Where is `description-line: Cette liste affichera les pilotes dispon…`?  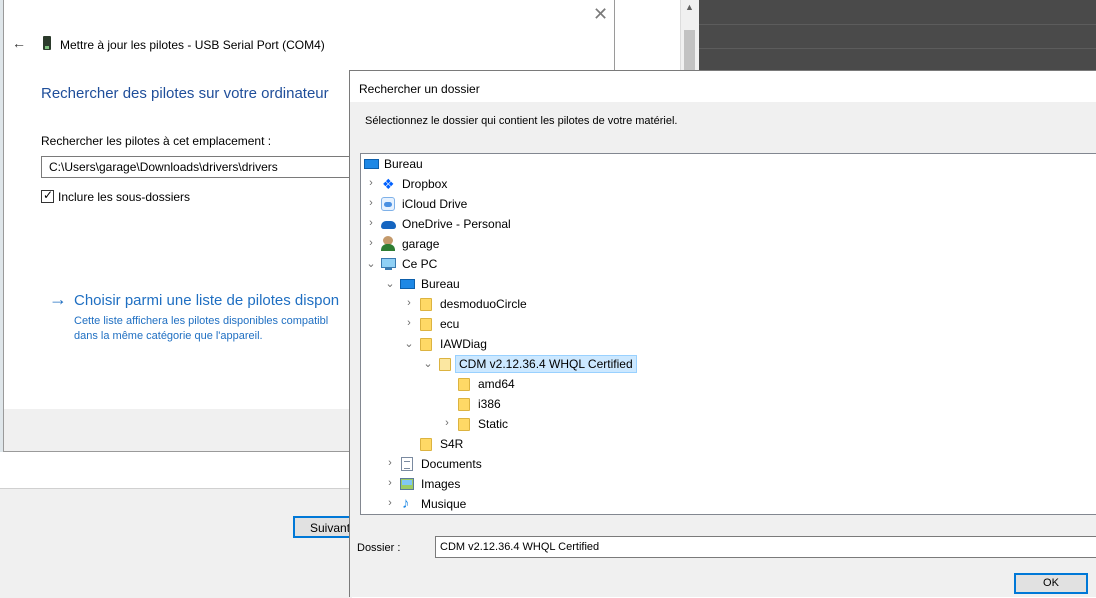
description-line: Cette liste affichera les pilotes dispon… is located at coordinates (201, 321).